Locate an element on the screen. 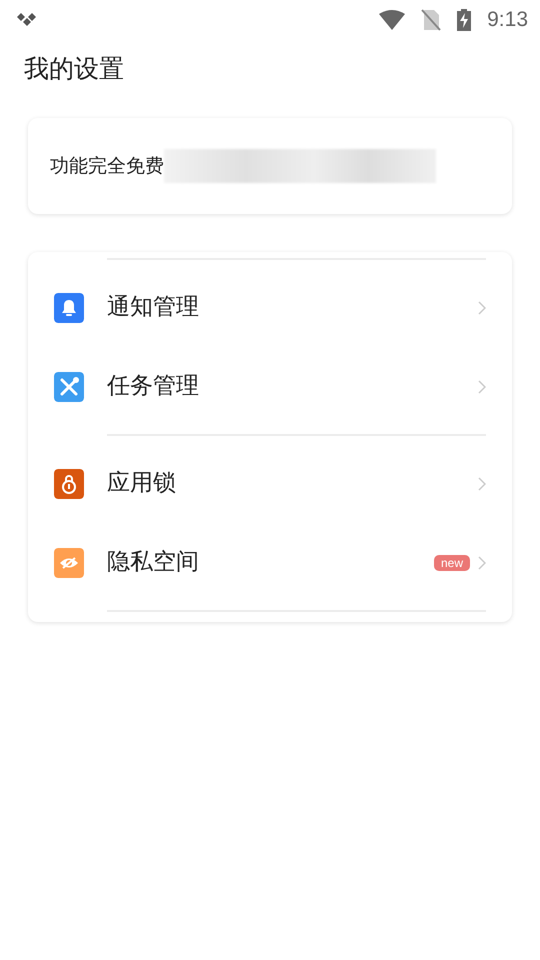 The width and height of the screenshot is (540, 960). battery-charging-icon is located at coordinates (464, 20).